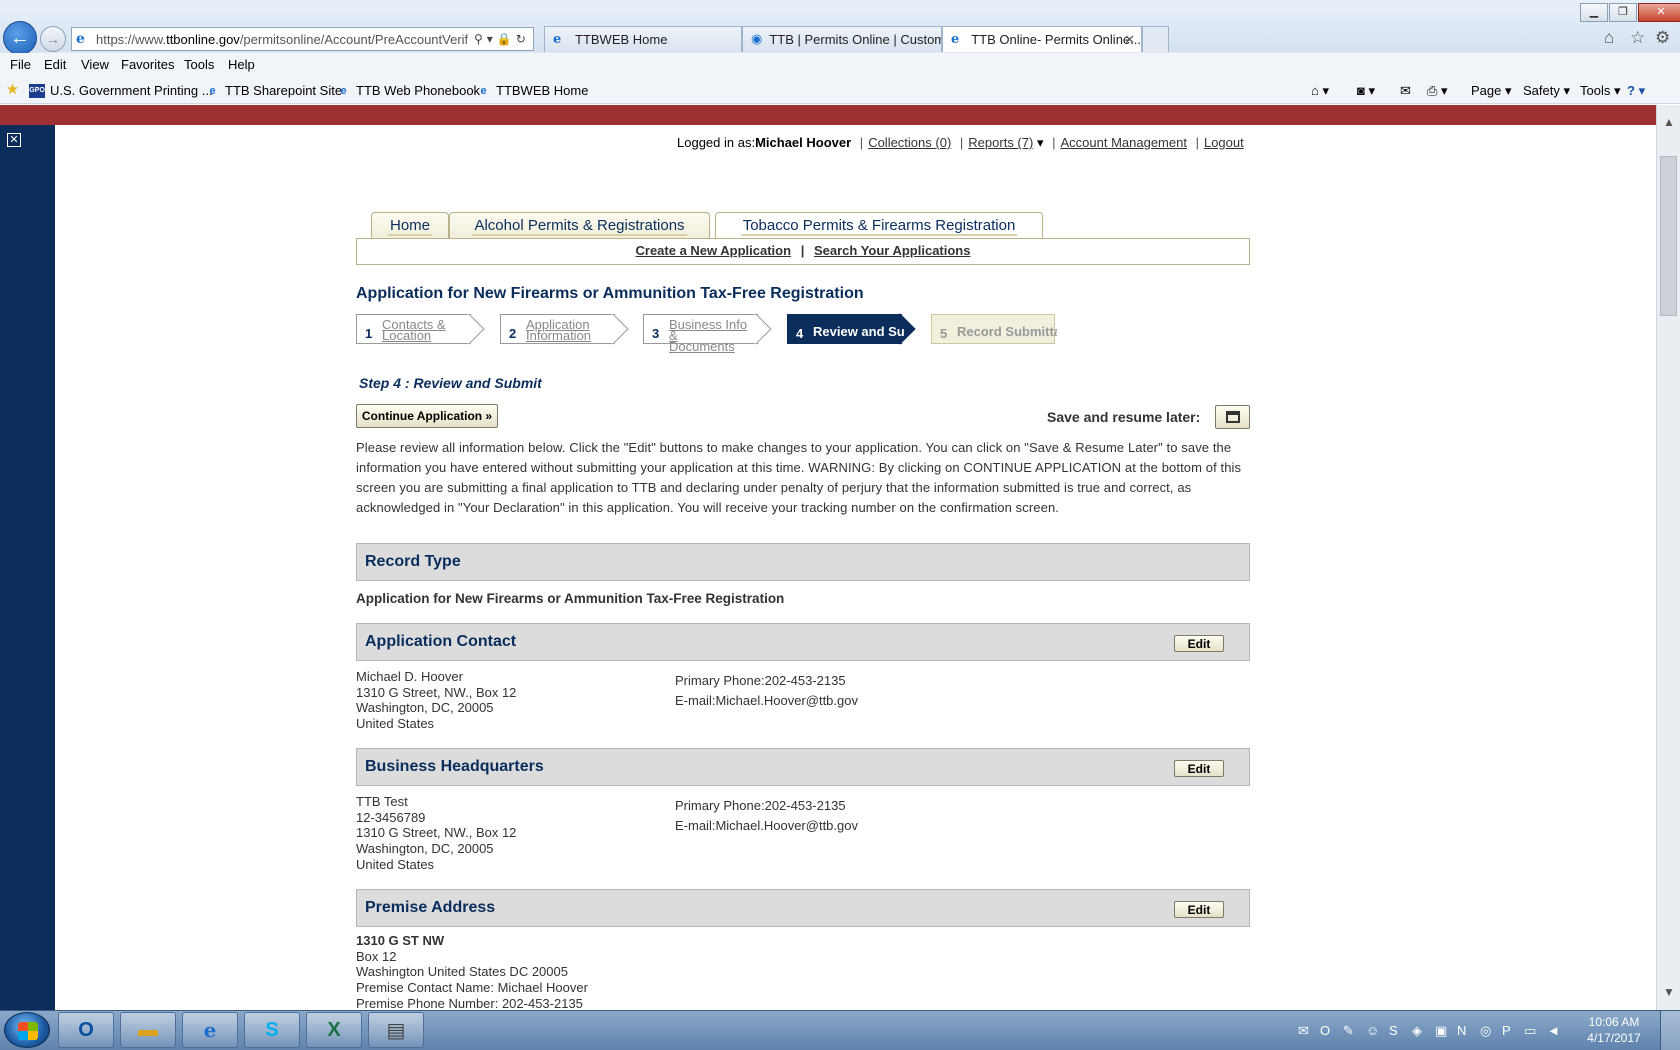  I want to click on tray-user-icon: ☺, so click(1372, 1030).